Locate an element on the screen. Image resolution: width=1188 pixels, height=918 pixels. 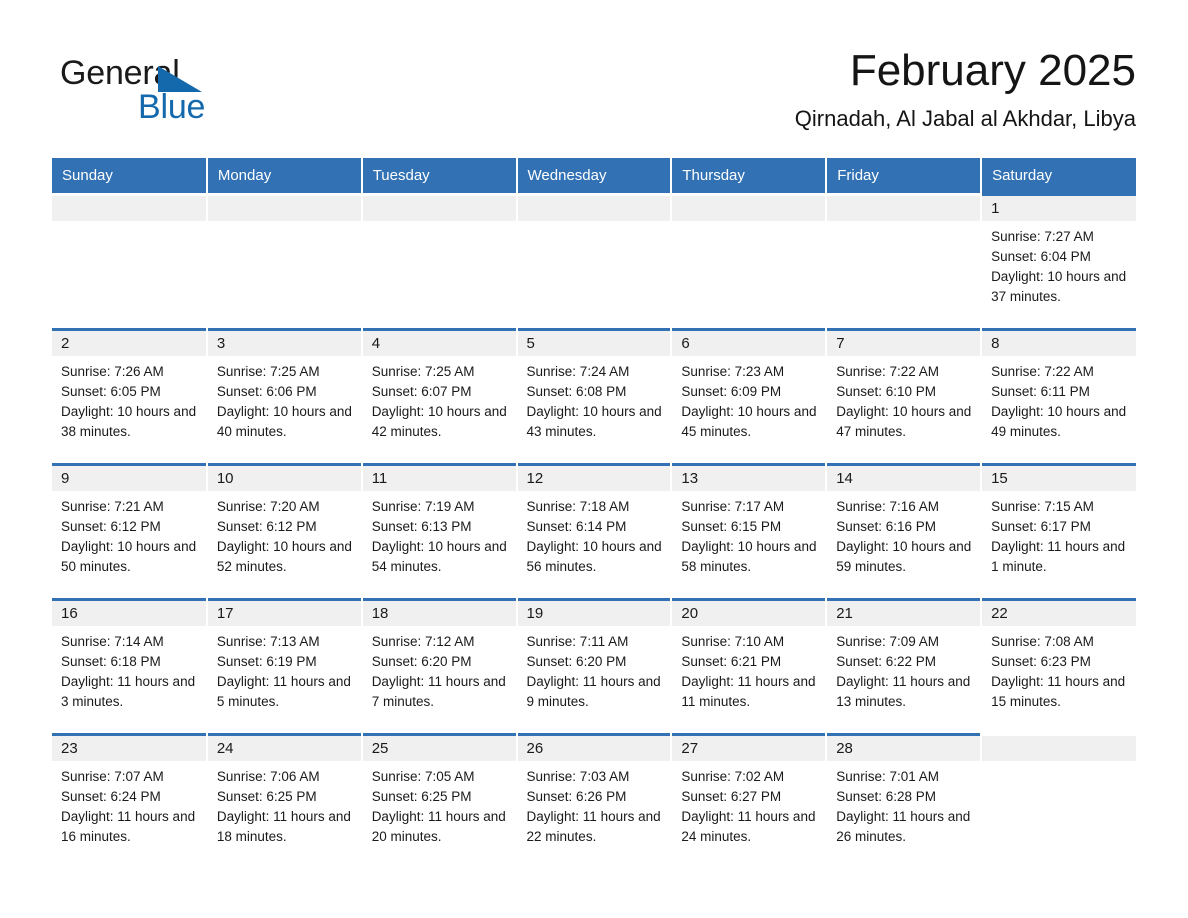
sunrise-text: Sunrise: 7:16 AM is located at coordinates (888, 506).